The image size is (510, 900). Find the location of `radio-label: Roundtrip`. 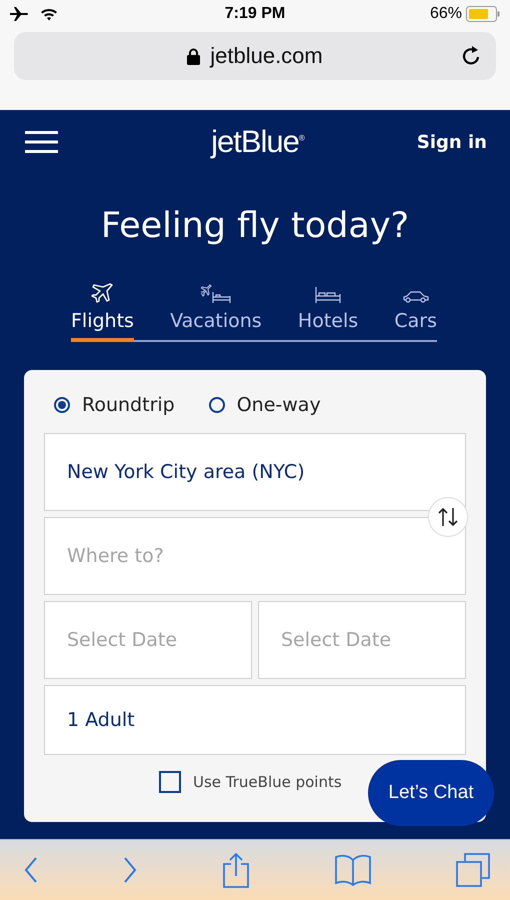

radio-label: Roundtrip is located at coordinates (128, 405).